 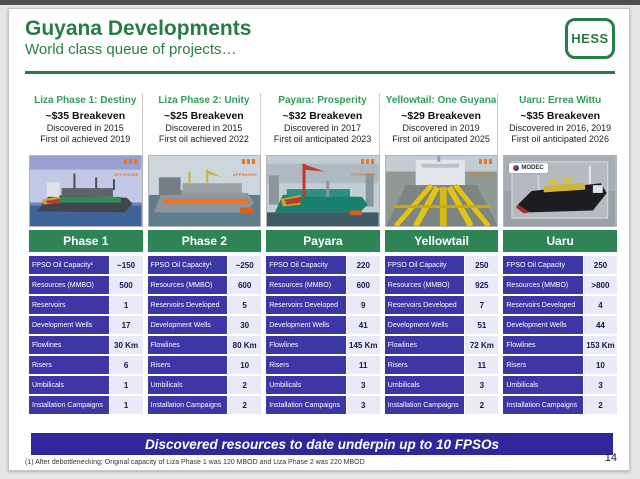 I want to click on project-breakeven: ~$35 Breakeven, so click(x=560, y=116).